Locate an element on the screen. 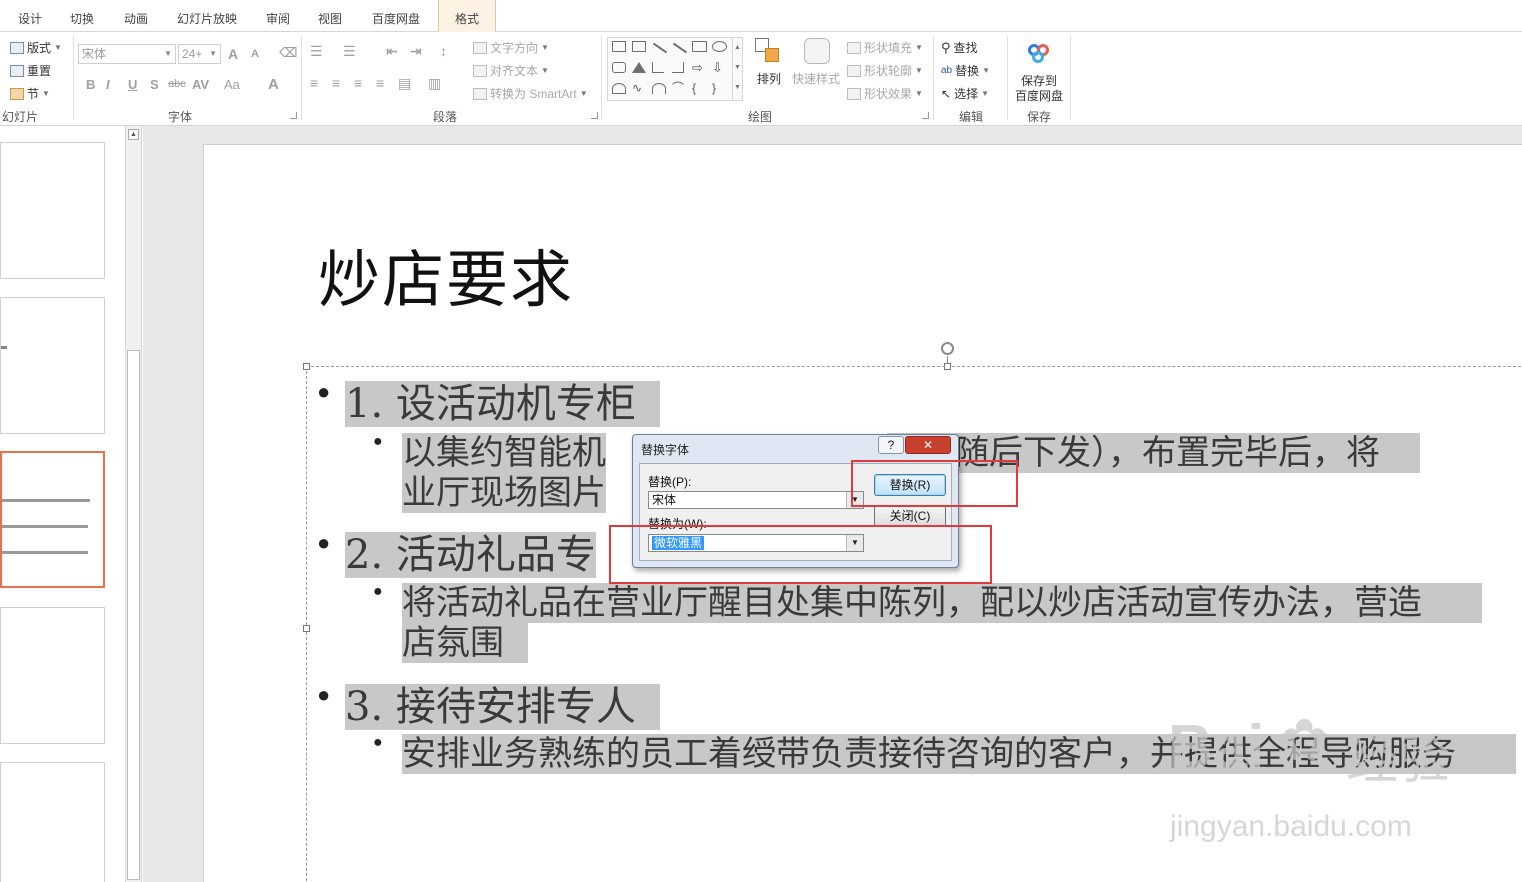 Image resolution: width=1522 pixels, height=882 pixels. text-direction-button: 文字方向 ▼ is located at coordinates (511, 47).